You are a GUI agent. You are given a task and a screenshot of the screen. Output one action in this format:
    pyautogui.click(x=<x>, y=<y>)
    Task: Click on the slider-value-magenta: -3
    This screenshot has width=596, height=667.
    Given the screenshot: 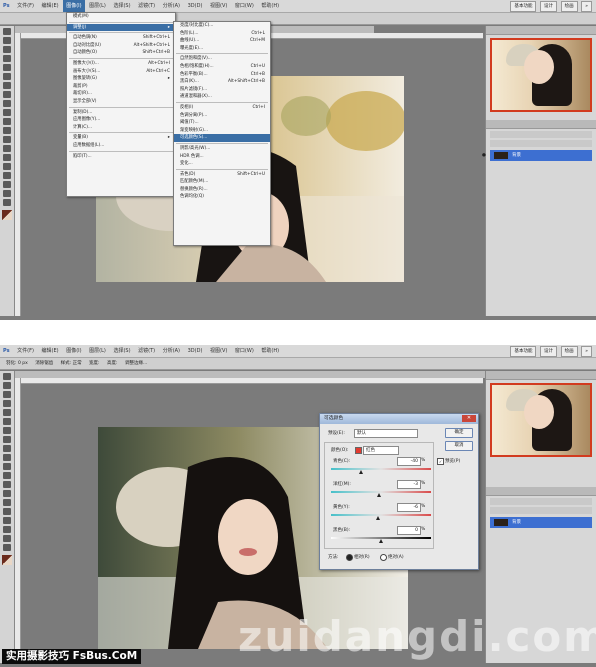 What is the action you would take?
    pyautogui.click(x=409, y=484)
    